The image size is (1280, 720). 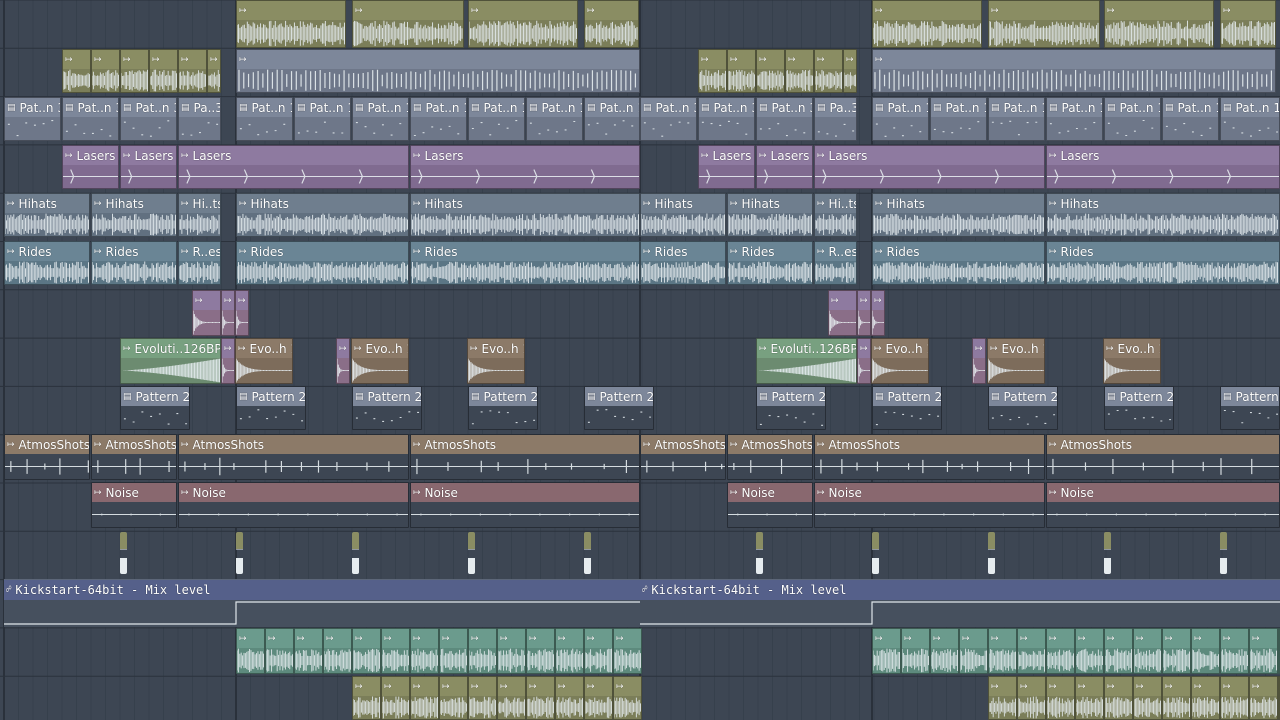 What do you see at coordinates (726, 107) in the screenshot?
I see `clip-header: ▤Pat..n 3` at bounding box center [726, 107].